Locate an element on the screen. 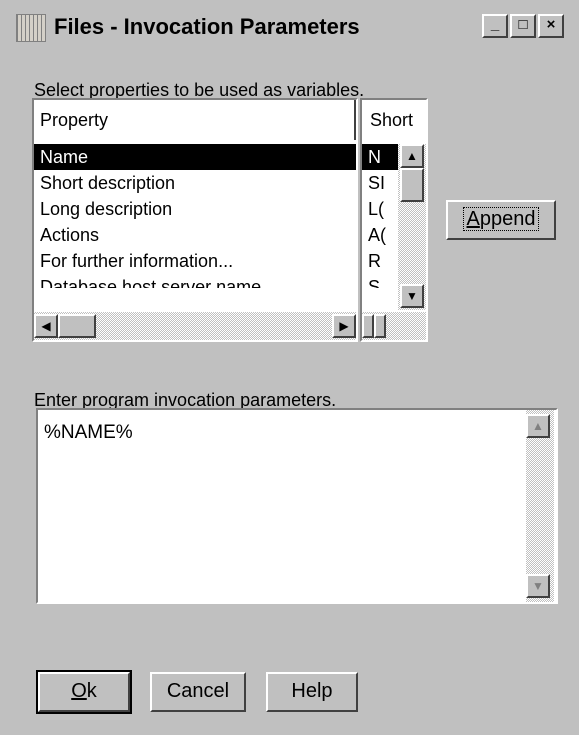 The image size is (579, 735). help-button: Help is located at coordinates (312, 692).